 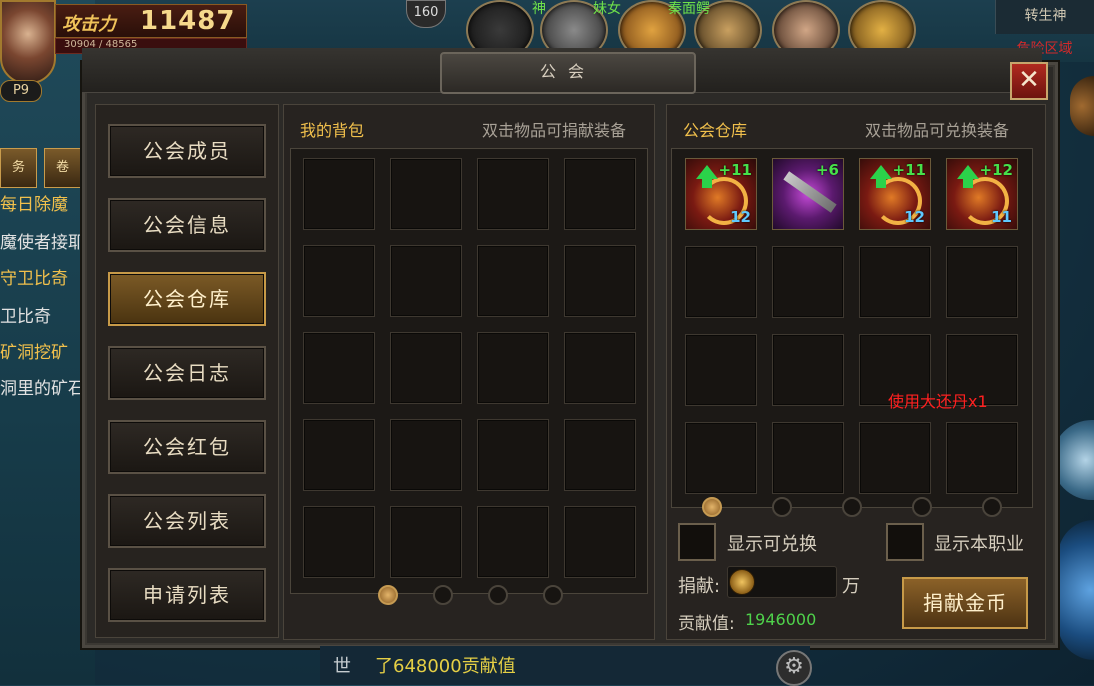 What do you see at coordinates (1076, 590) in the screenshot?
I see `right-skill-orb-large` at bounding box center [1076, 590].